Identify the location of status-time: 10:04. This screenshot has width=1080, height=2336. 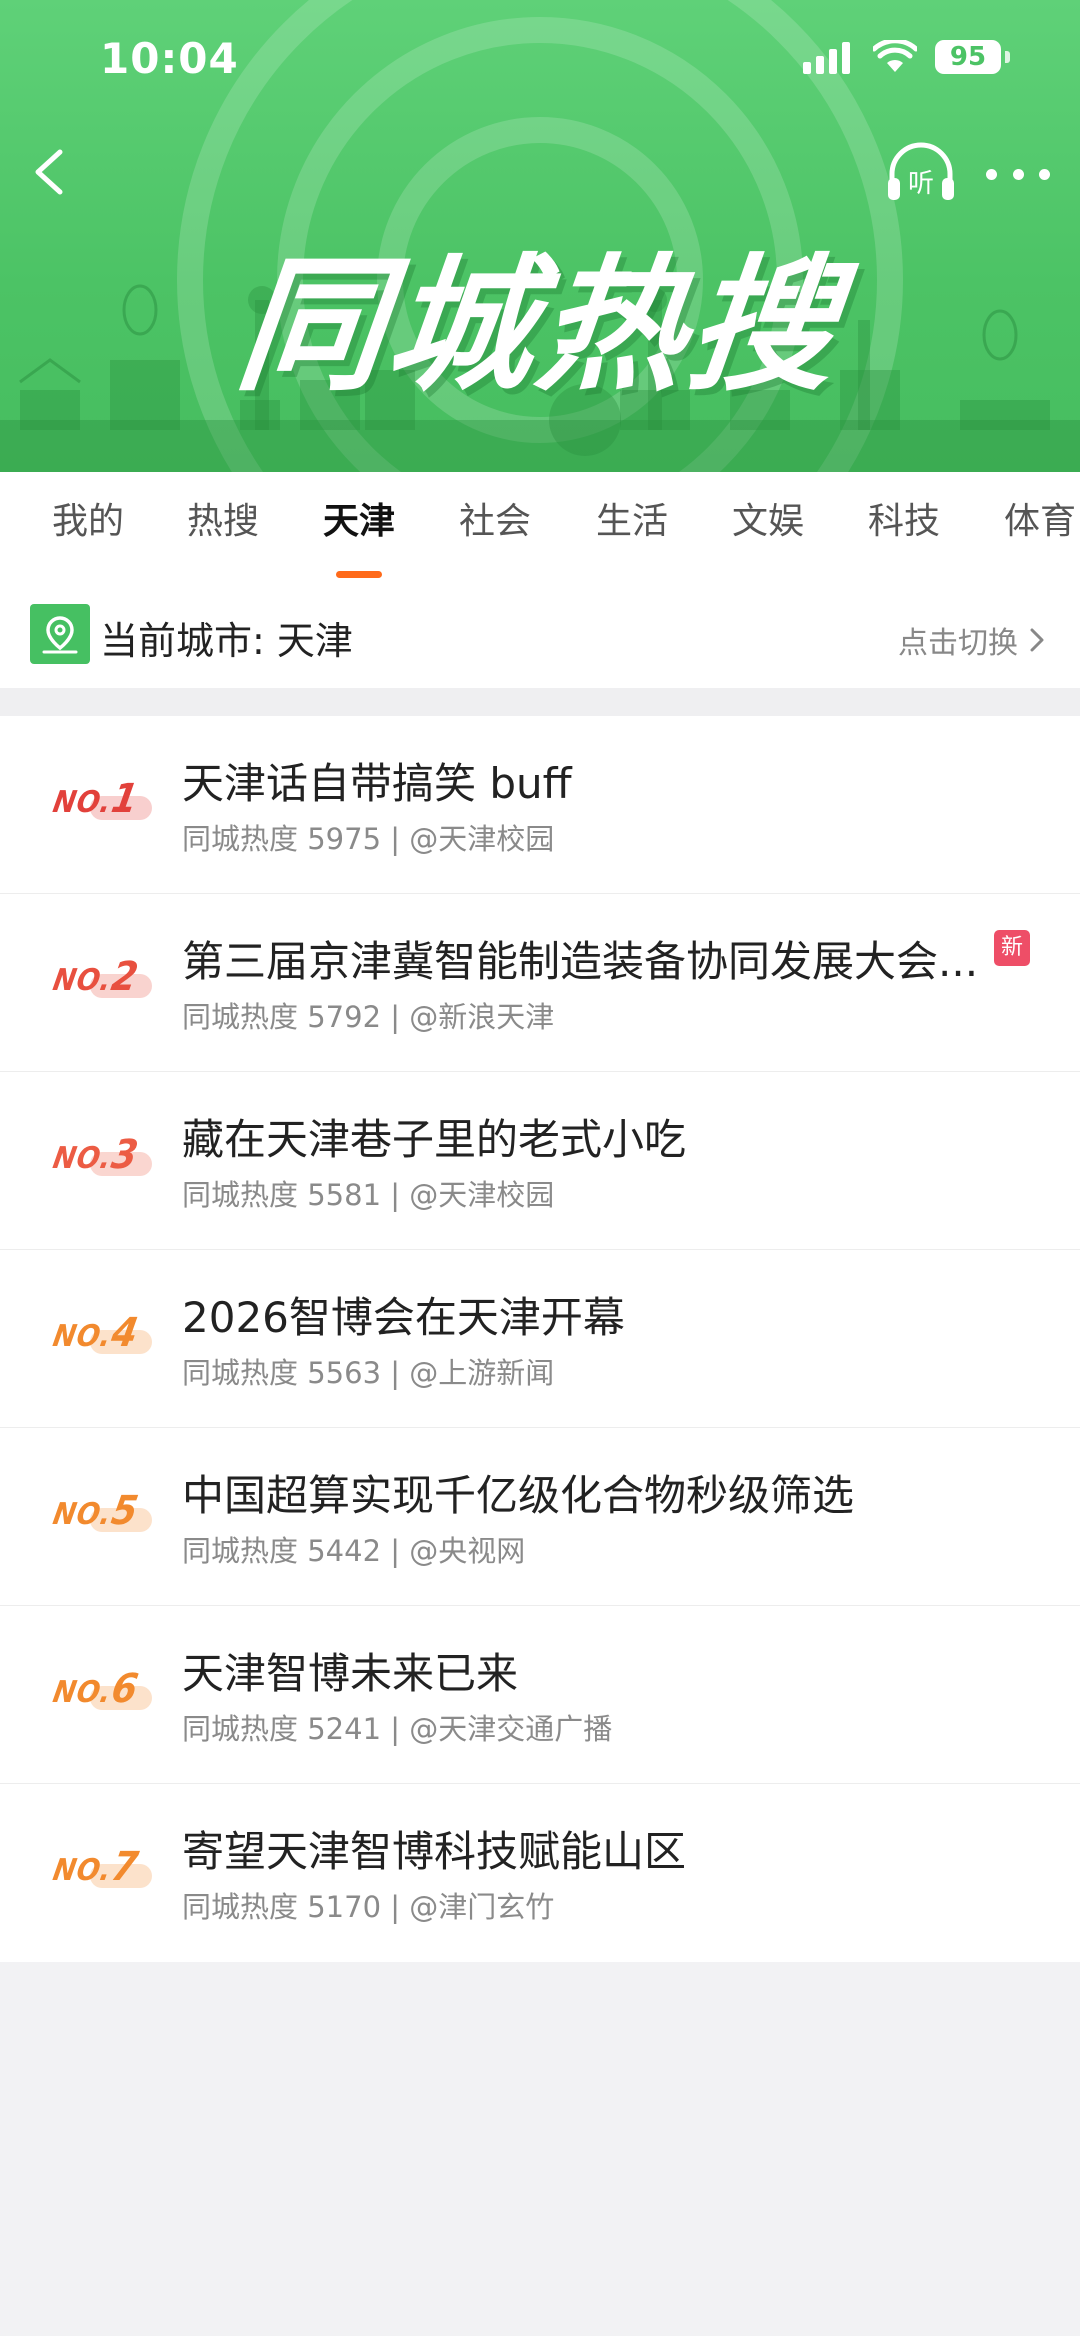
(169, 58).